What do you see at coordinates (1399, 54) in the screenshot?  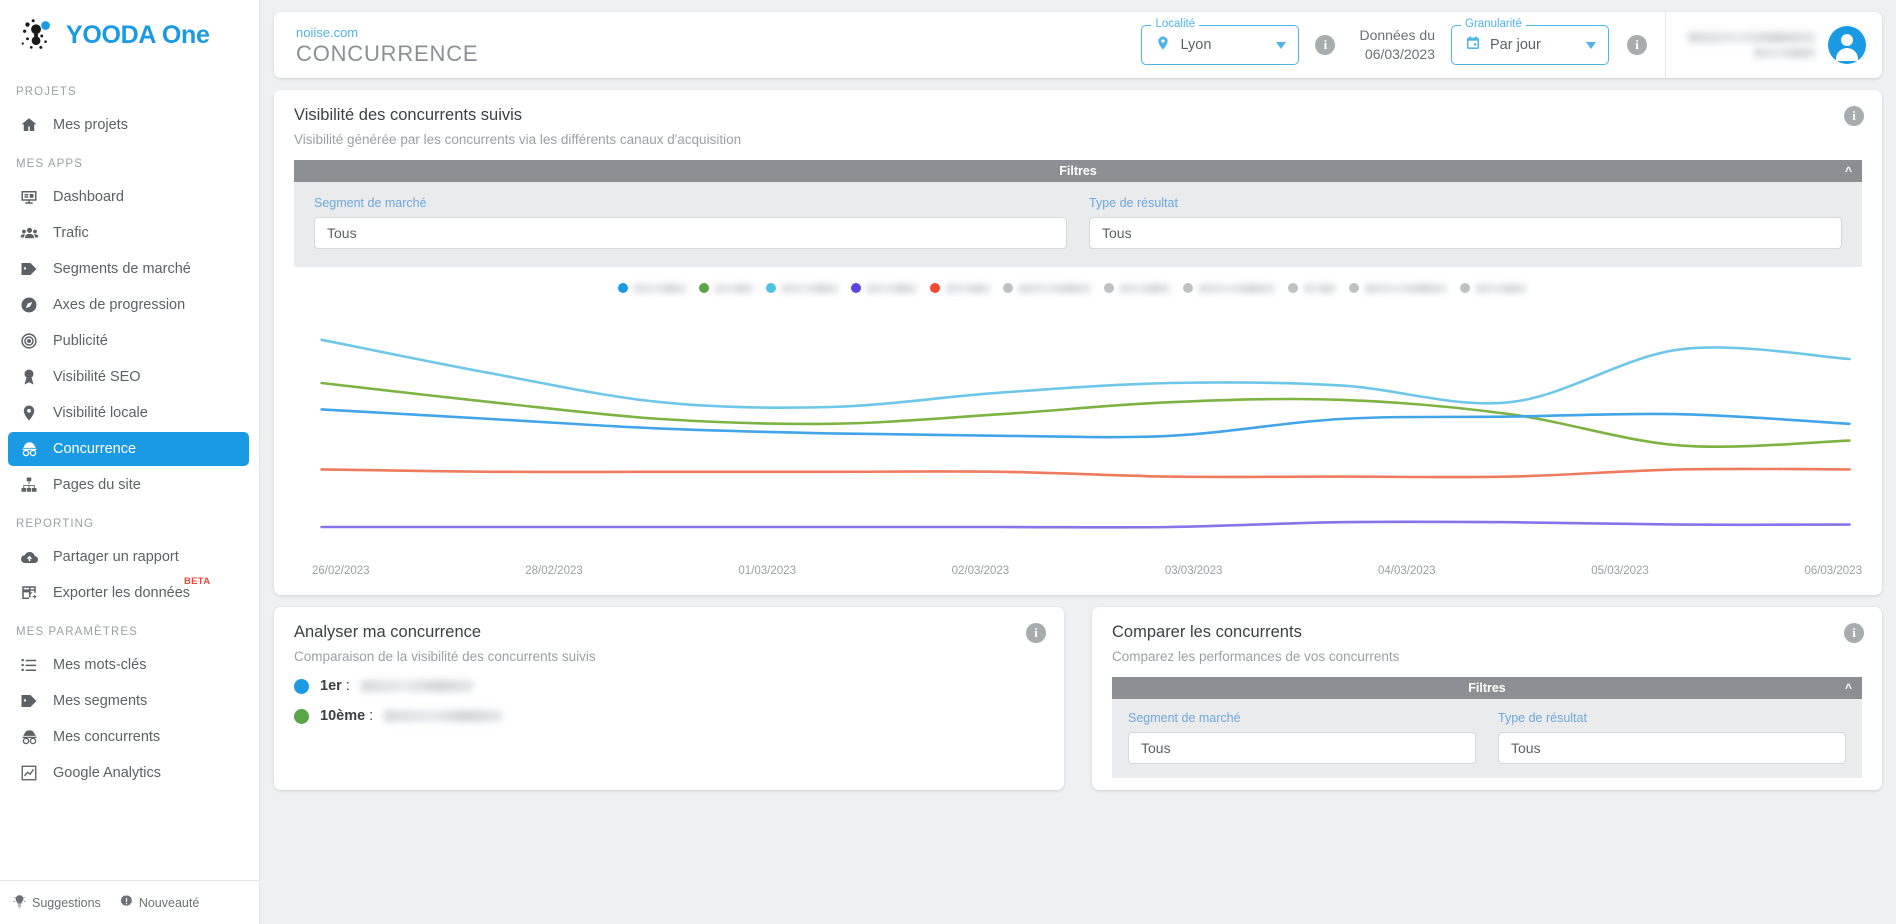 I see `data-date-value: 06/03/2023` at bounding box center [1399, 54].